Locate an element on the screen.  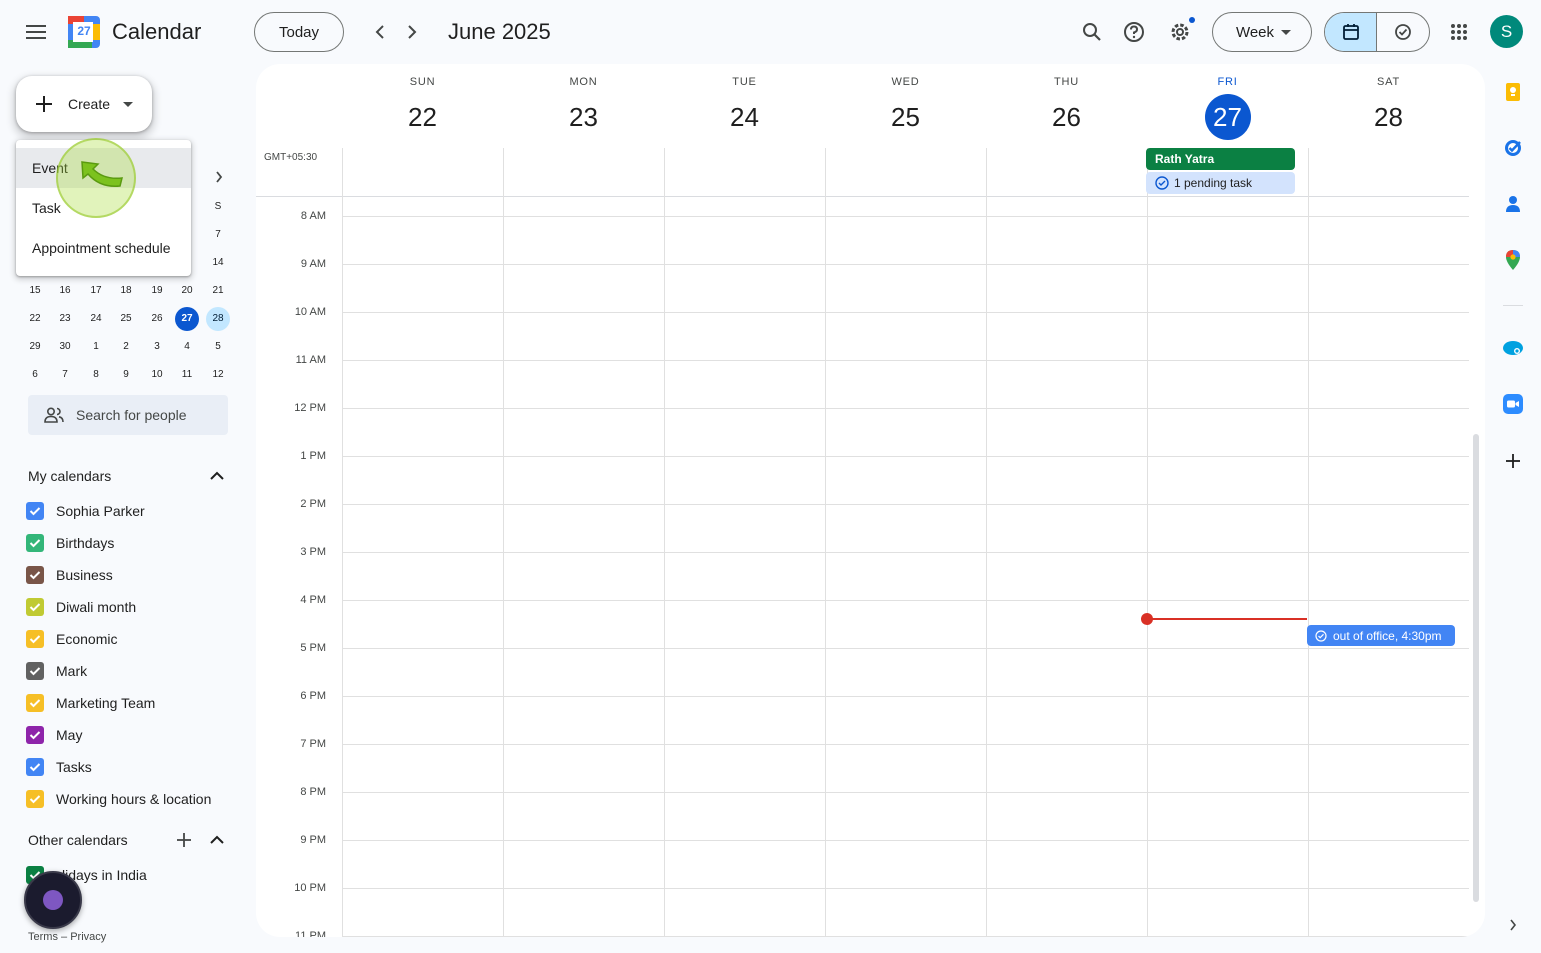
event-out-of-office: out of office, 4:30pm is located at coordinates (1381, 635).